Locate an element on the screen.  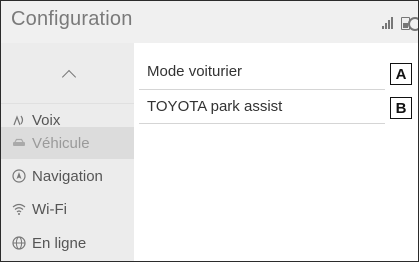
globe-icon is located at coordinates (19, 243).